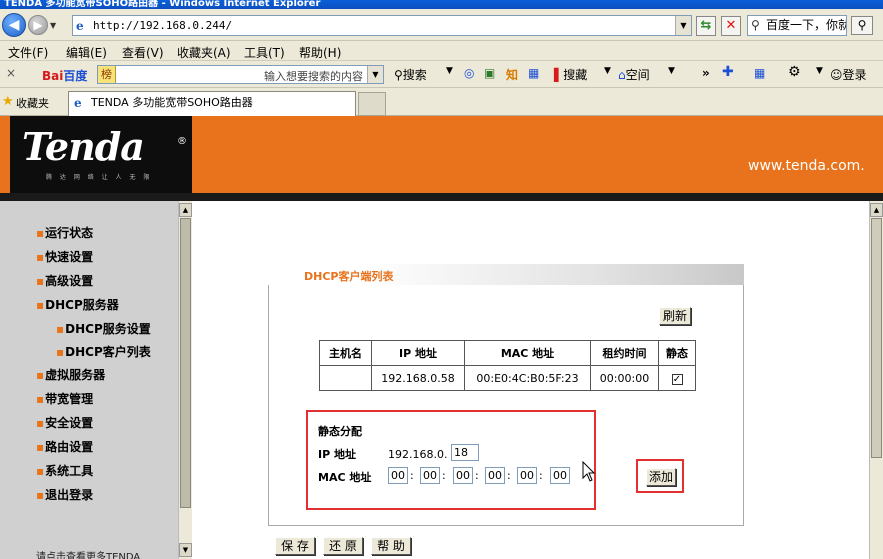  I want to click on main-scrollbar: ▲, so click(876, 380).